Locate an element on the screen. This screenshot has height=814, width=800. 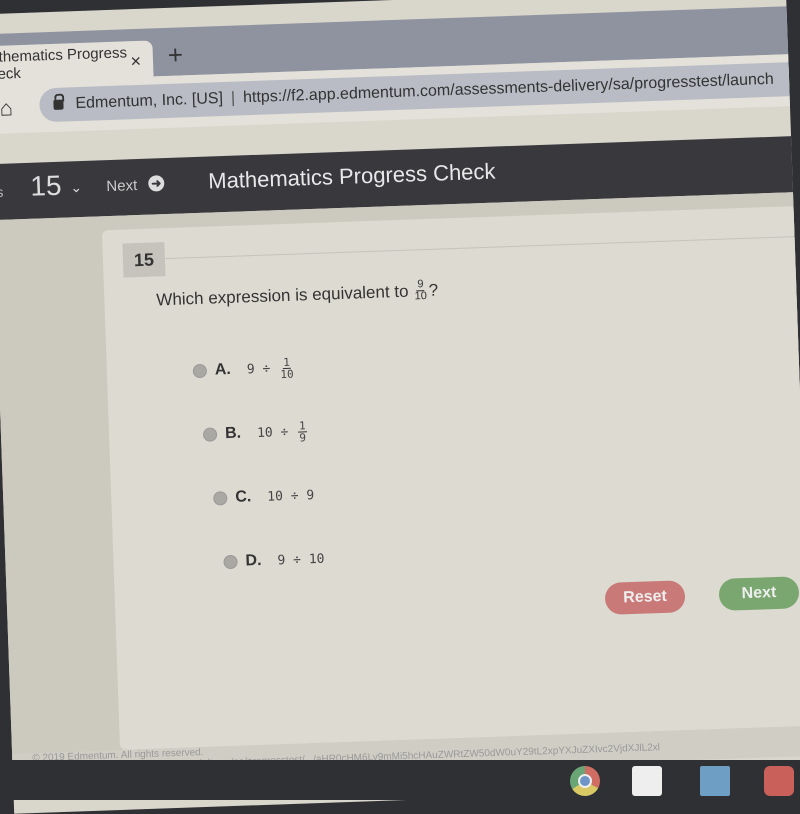
site-identity: Edmentum, Inc. [US] is located at coordinates (149, 101).